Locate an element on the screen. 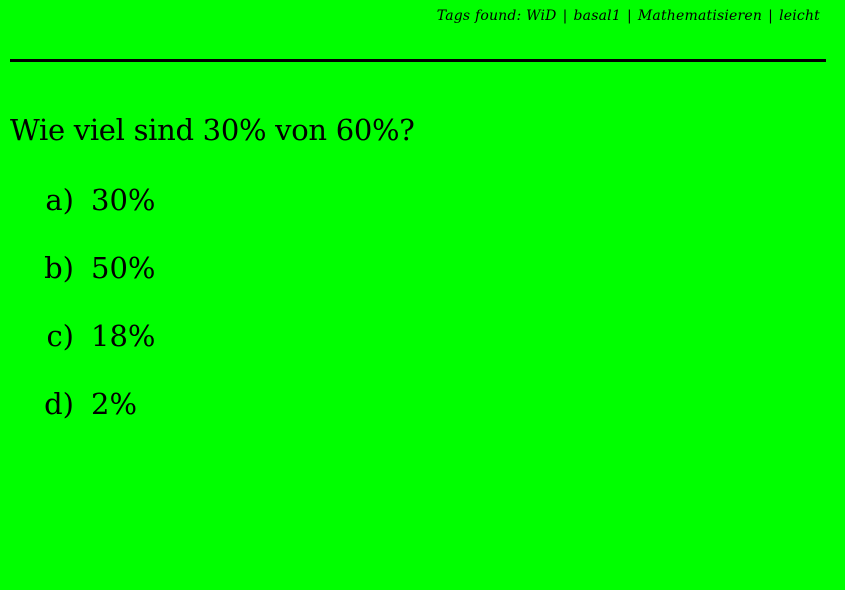 The image size is (845, 590). option-marker: d) is located at coordinates (59, 404).